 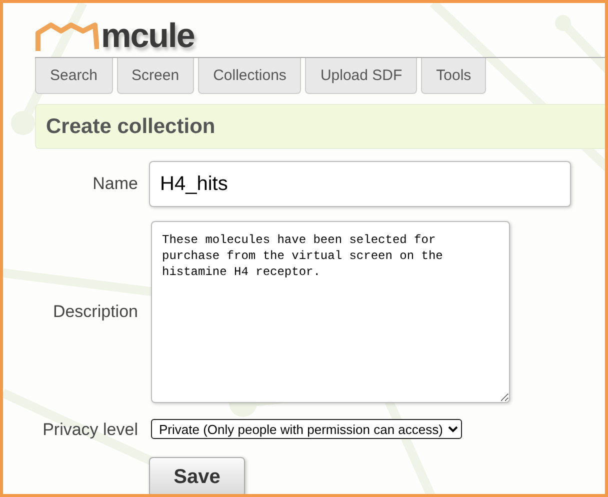 What do you see at coordinates (453, 76) in the screenshot?
I see `nav-tab: Tools` at bounding box center [453, 76].